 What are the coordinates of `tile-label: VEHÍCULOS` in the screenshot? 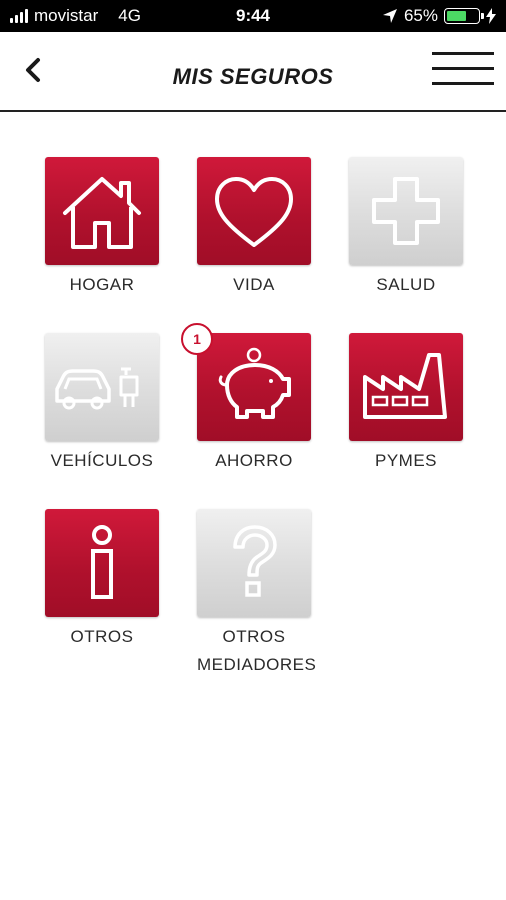 It's located at (102, 460).